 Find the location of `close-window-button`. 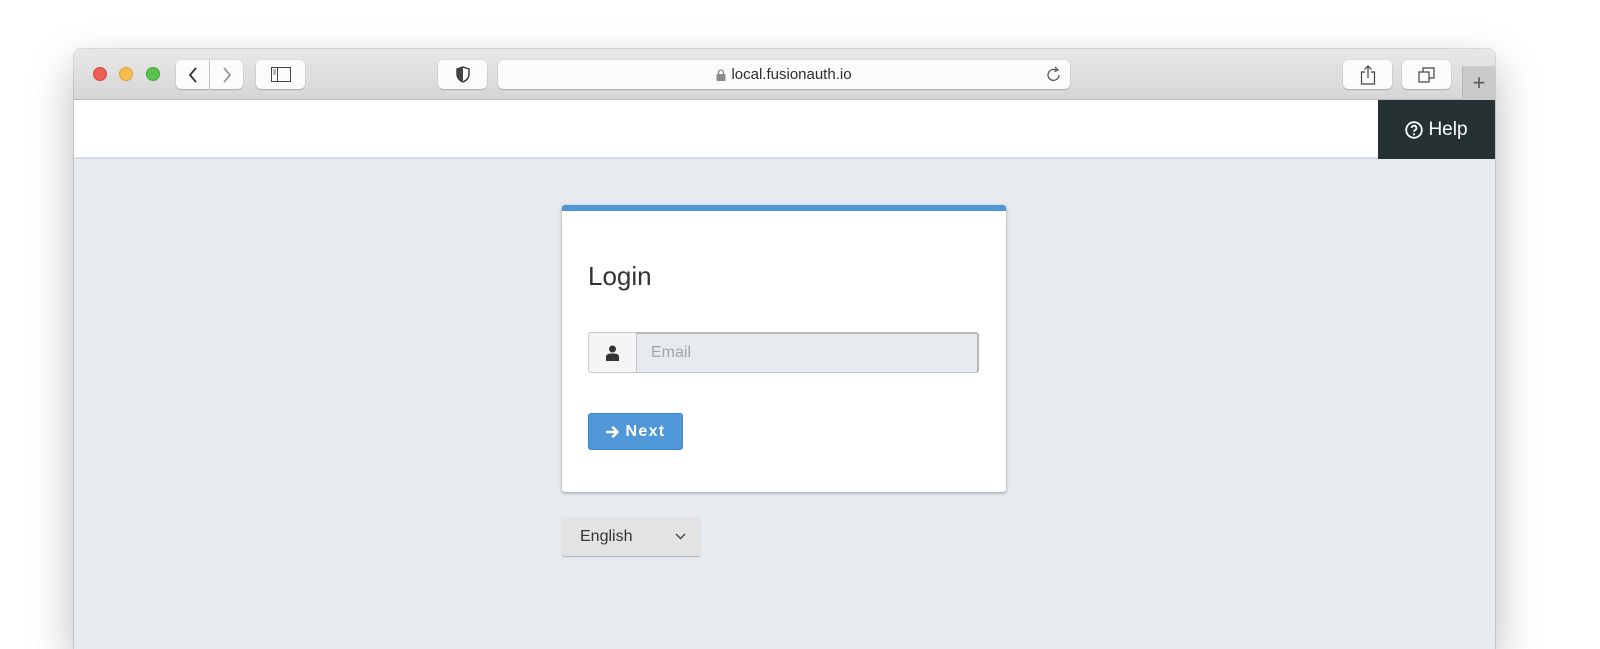

close-window-button is located at coordinates (100, 74).